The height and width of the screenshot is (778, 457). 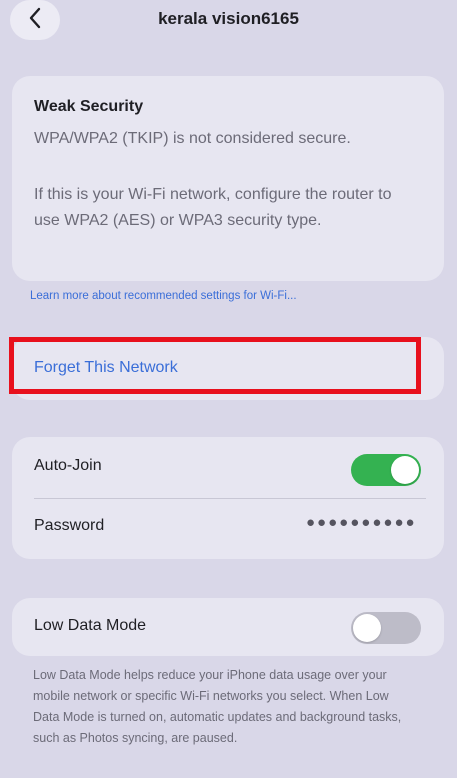 What do you see at coordinates (106, 368) in the screenshot?
I see `forget-network-label: Forget This Network` at bounding box center [106, 368].